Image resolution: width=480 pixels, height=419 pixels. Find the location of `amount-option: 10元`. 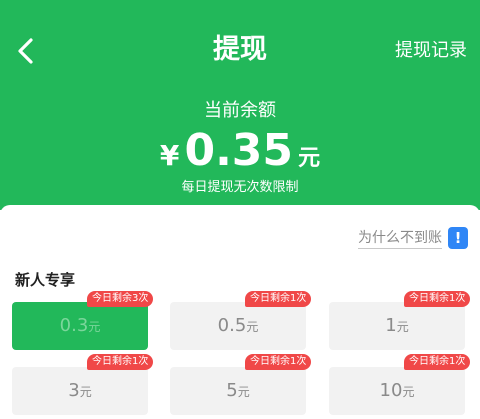

amount-option: 10元 is located at coordinates (397, 391).